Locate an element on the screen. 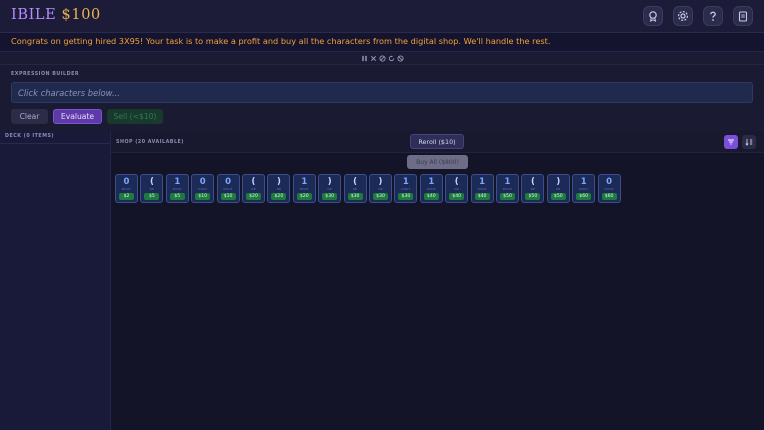 Image resolution: width=764 pixels, height=430 pixels. shop-card: 1 DIGIT $60 is located at coordinates (584, 188).